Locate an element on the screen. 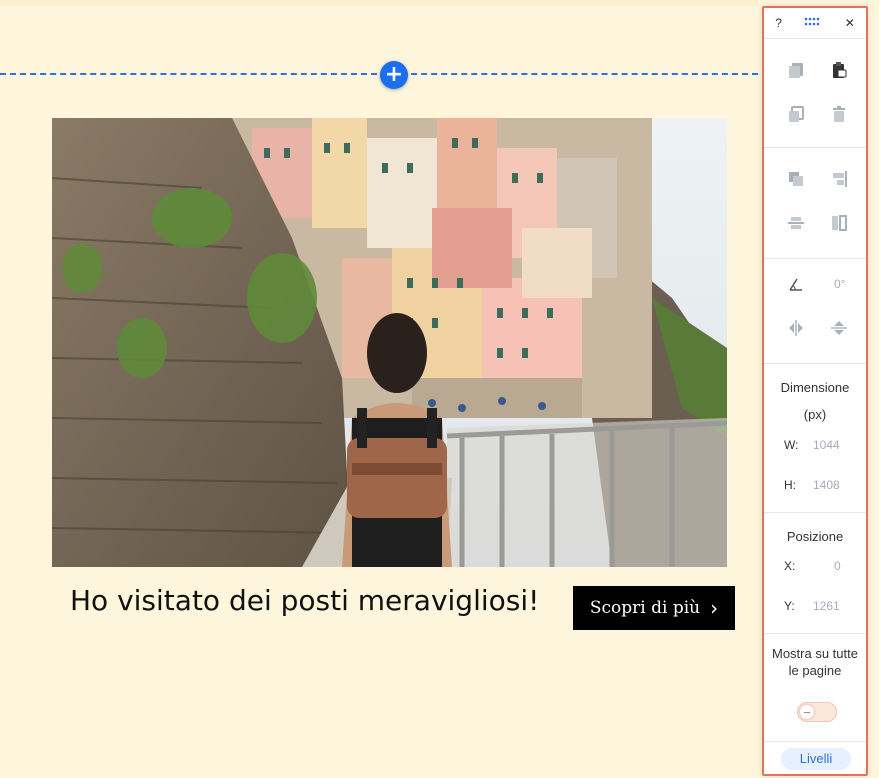 Image resolution: width=879 pixels, height=778 pixels. distribute-icon is located at coordinates (796, 223).